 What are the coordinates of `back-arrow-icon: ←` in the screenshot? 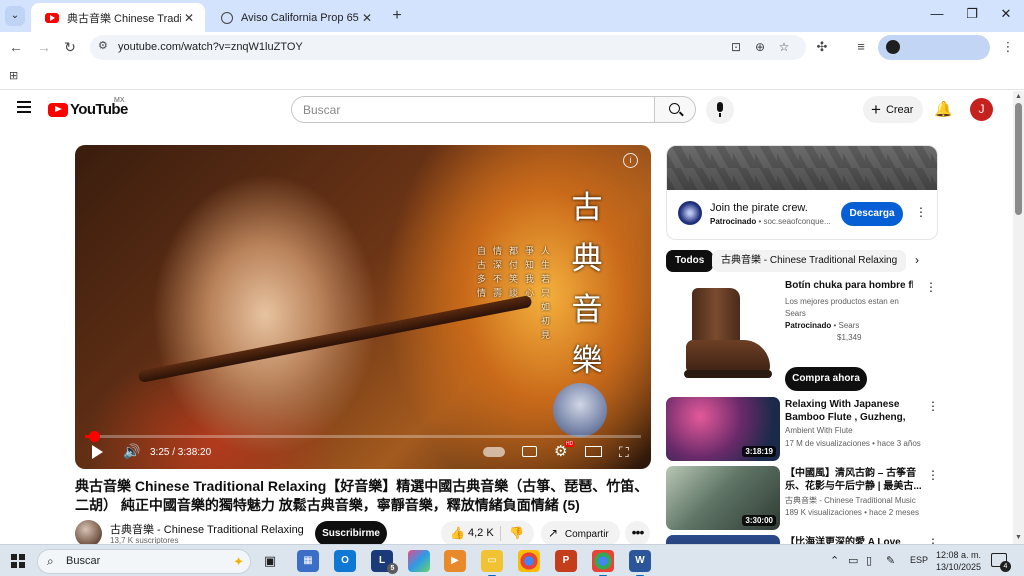 It's located at (16, 47).